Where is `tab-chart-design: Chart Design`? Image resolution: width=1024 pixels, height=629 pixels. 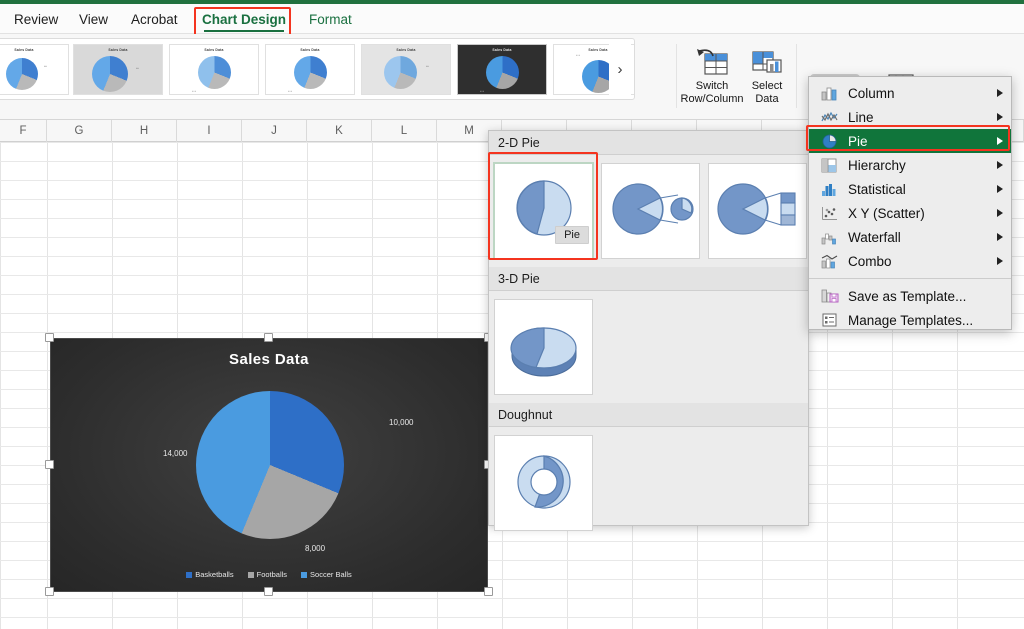 tab-chart-design: Chart Design is located at coordinates (244, 19).